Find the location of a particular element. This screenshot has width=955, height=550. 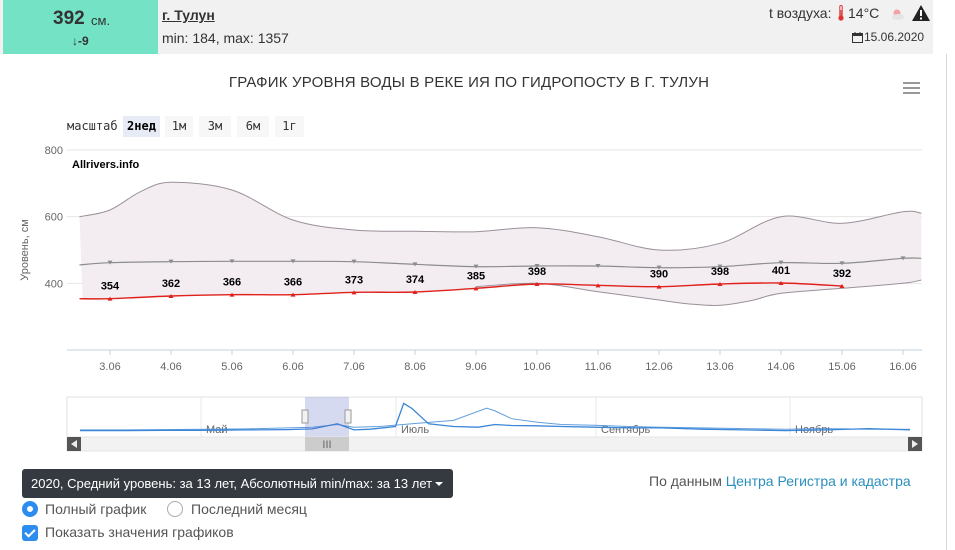

level-change: ↓-9 is located at coordinates (80, 41).